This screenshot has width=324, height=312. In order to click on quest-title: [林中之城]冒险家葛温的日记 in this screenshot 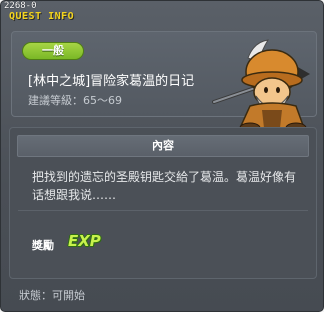, I will do `click(111, 81)`.